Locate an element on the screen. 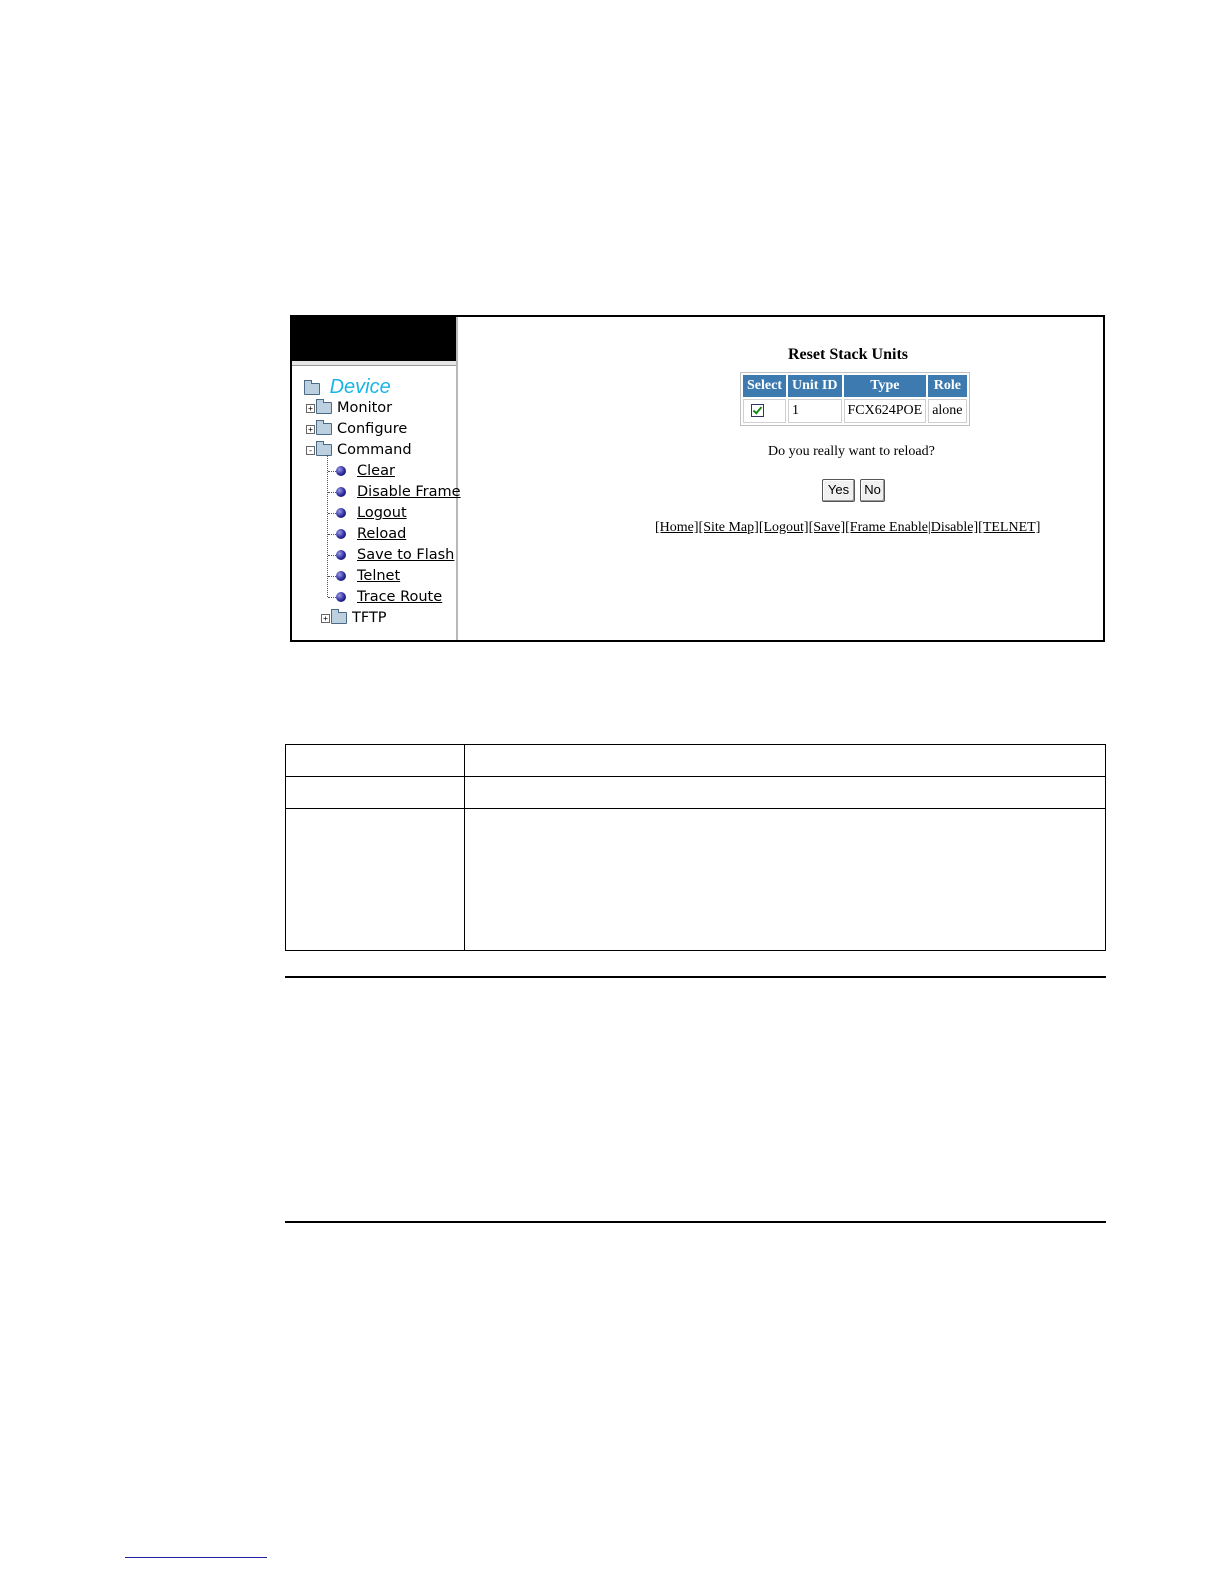 The width and height of the screenshot is (1224, 1584). tree-item-command: - Command is located at coordinates (359, 450).